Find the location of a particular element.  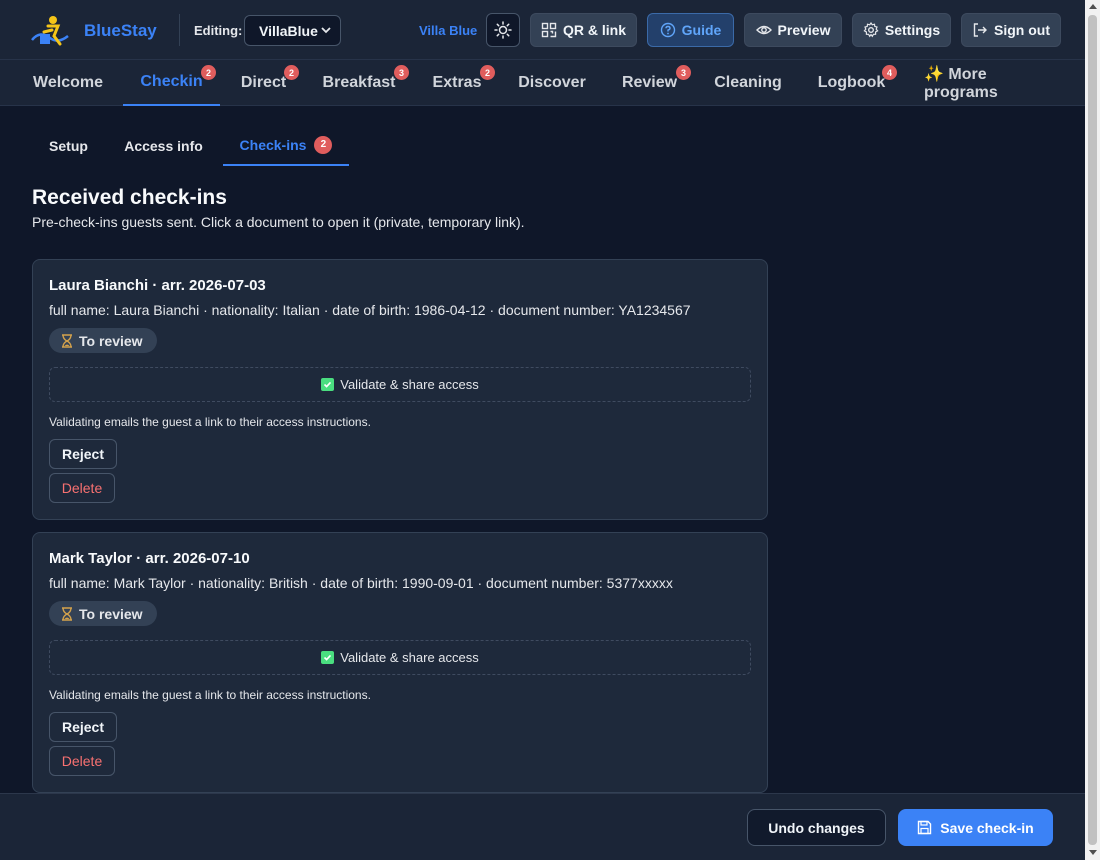

tab-label: Cleaning is located at coordinates (748, 82).